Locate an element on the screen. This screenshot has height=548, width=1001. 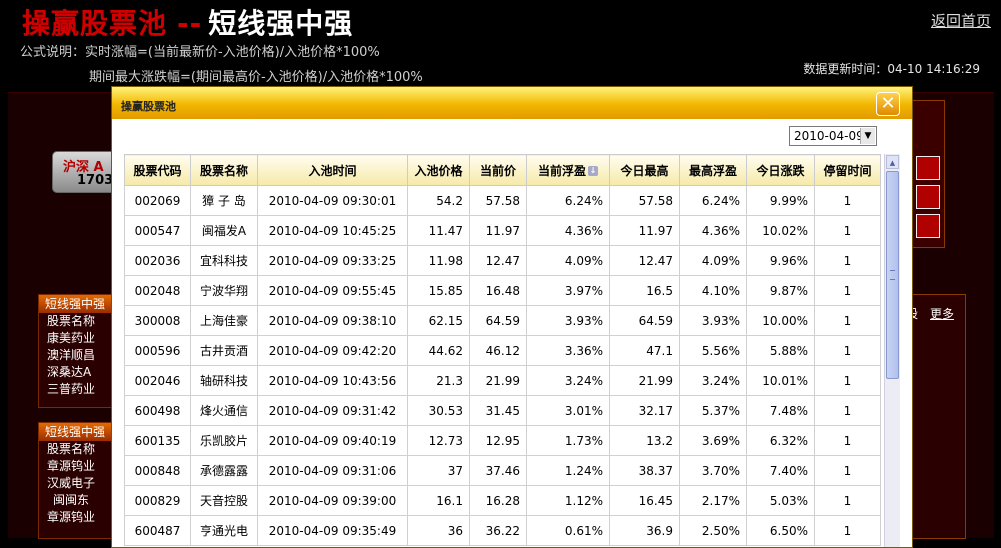
right-button-stack is located at coordinates (927, 174).